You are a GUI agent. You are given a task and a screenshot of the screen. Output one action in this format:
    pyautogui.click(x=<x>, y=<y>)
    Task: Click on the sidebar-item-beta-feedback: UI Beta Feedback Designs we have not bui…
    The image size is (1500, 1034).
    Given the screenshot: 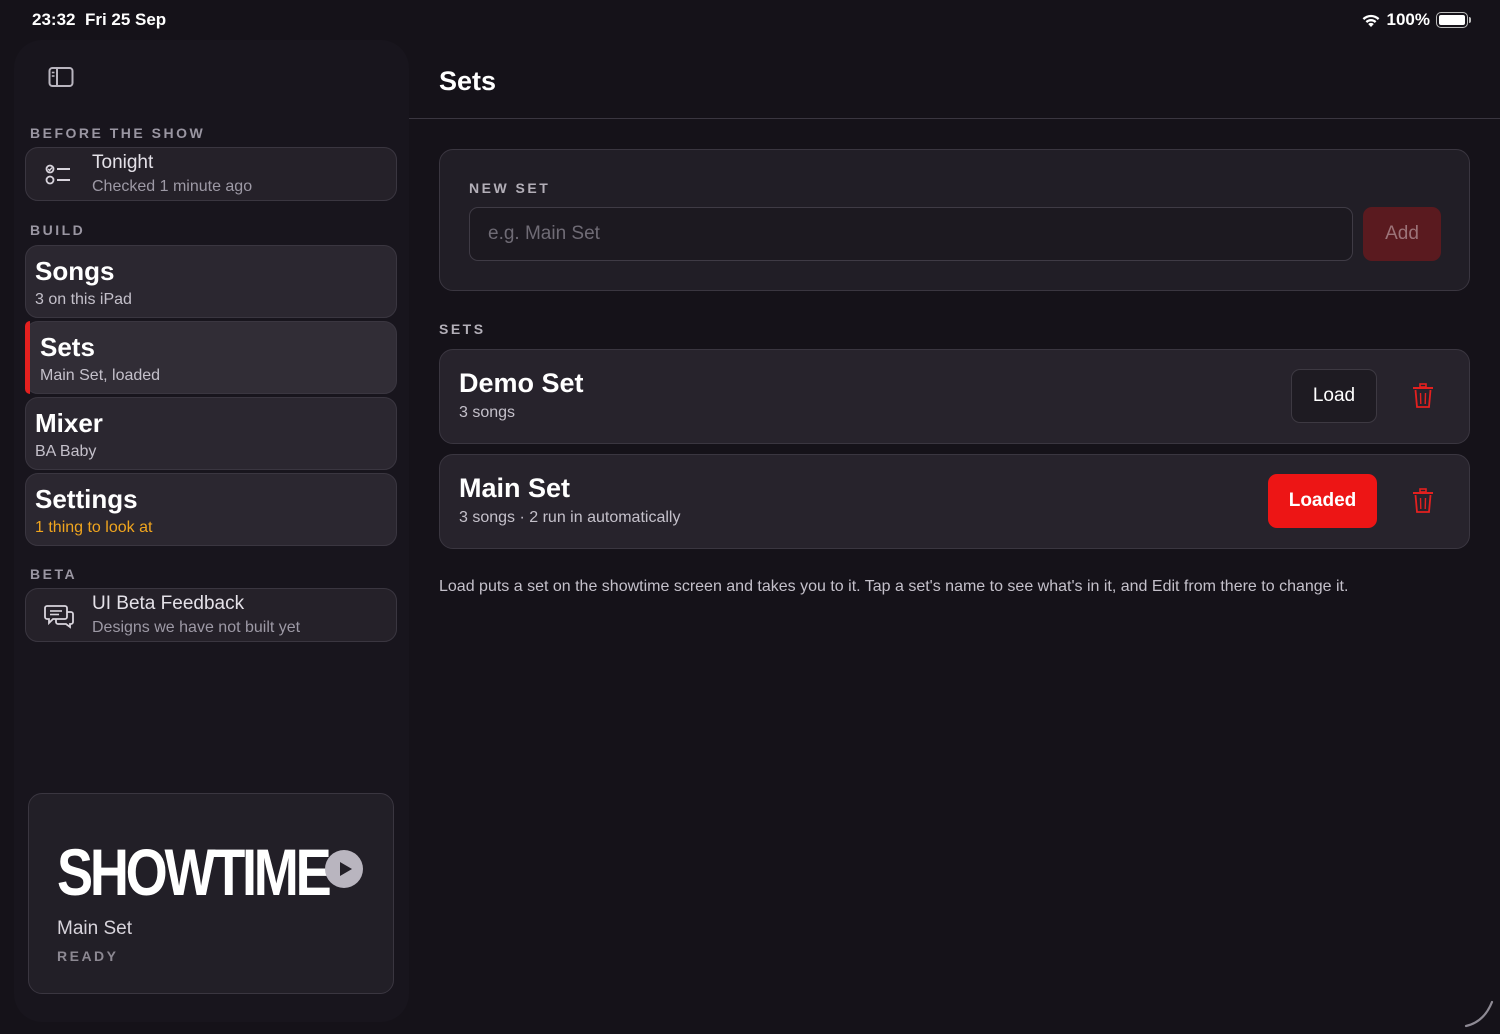 What is the action you would take?
    pyautogui.click(x=211, y=615)
    